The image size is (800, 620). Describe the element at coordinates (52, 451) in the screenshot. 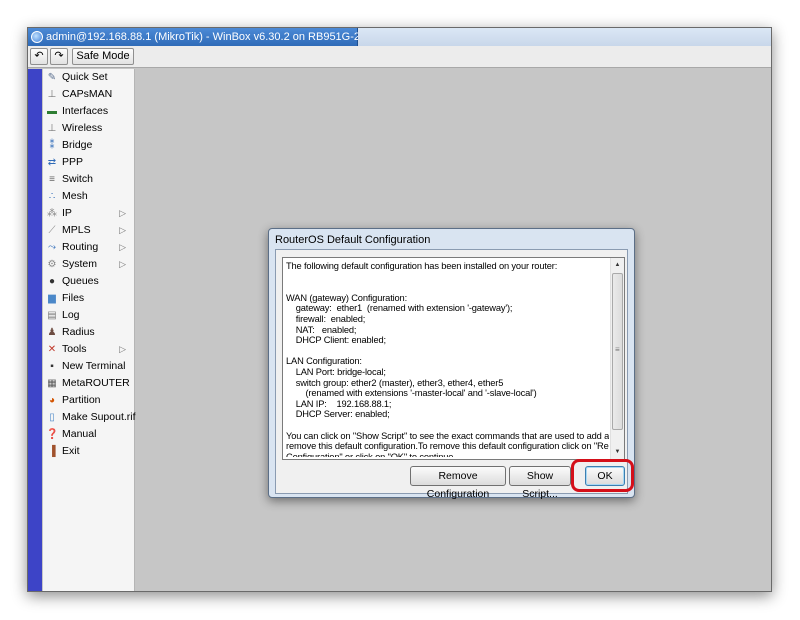

I see `exit-icon: ▐` at that location.